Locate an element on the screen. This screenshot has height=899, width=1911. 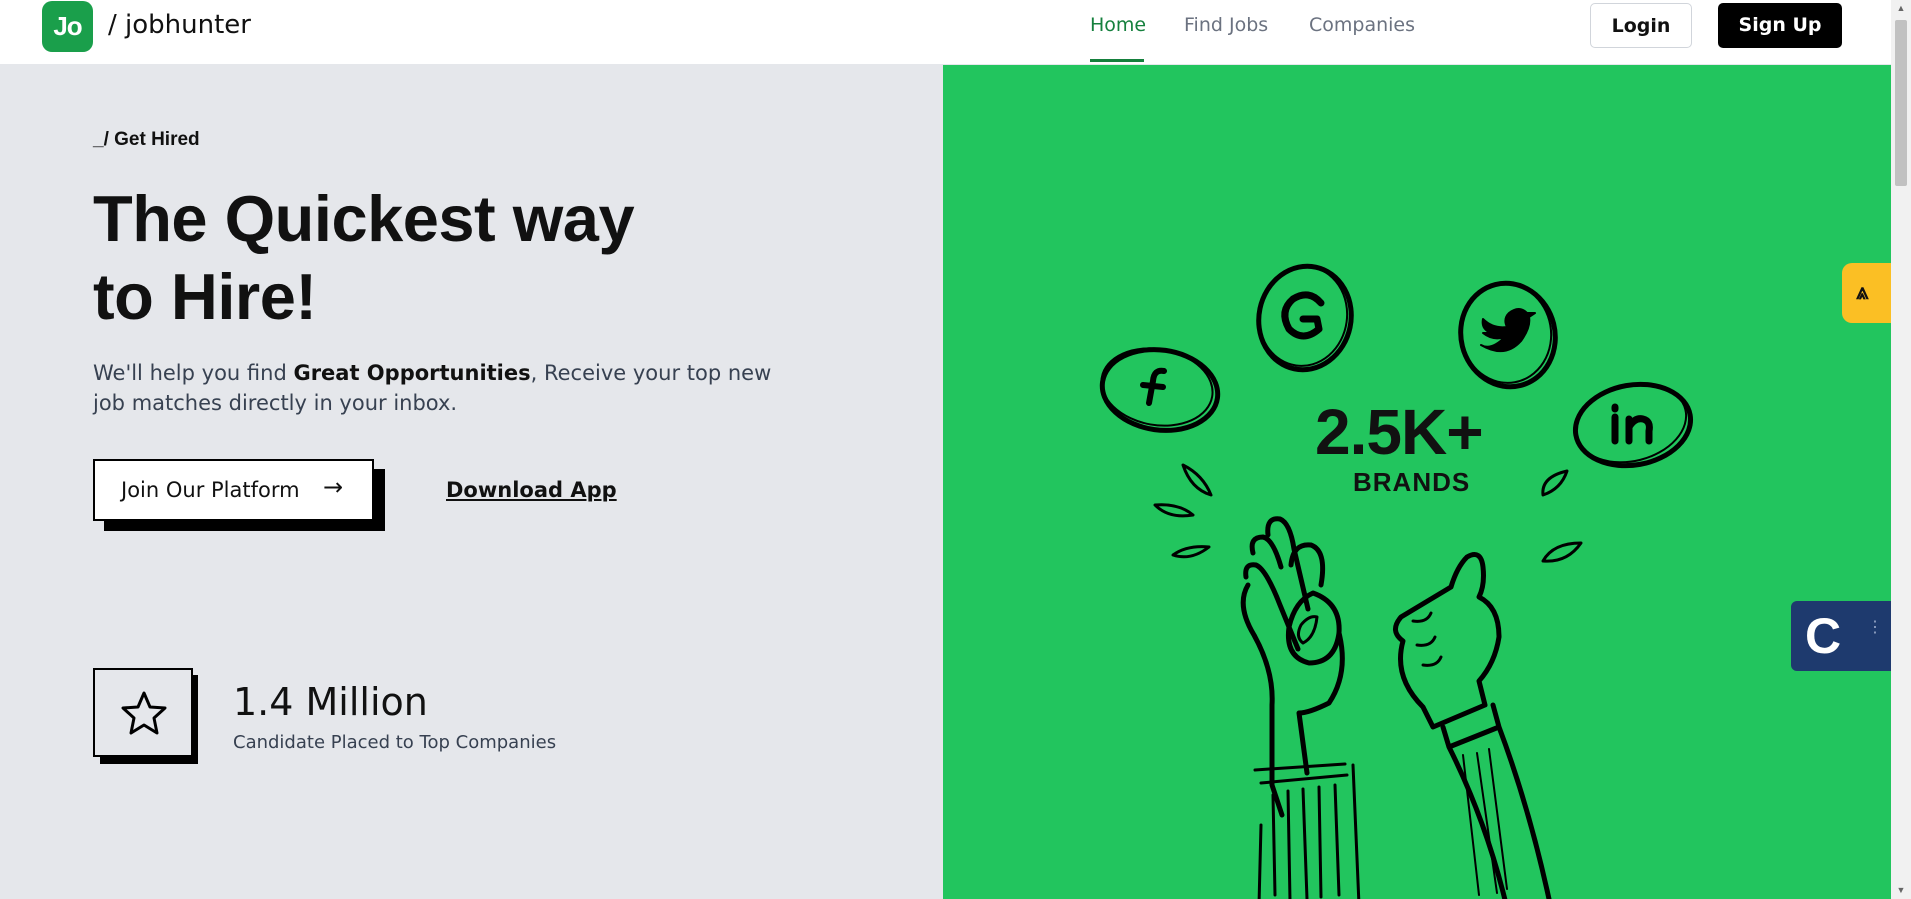
facebook-icon is located at coordinates (1160, 390).